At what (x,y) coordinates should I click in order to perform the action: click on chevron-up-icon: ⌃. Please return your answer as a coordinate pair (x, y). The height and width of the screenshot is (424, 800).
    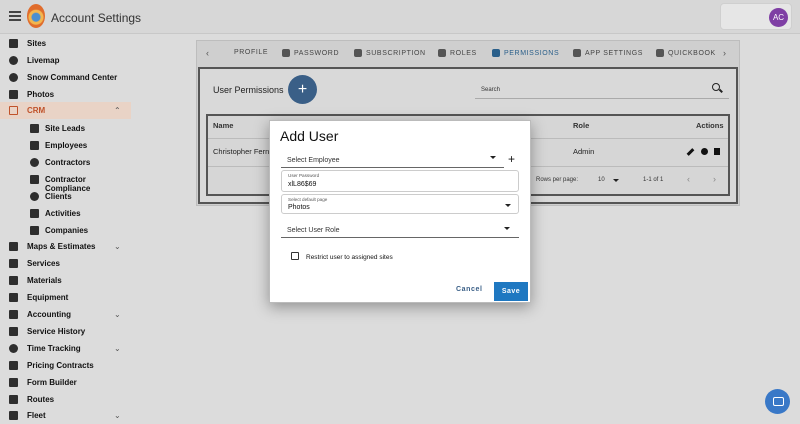
    Looking at the image, I should click on (117, 110).